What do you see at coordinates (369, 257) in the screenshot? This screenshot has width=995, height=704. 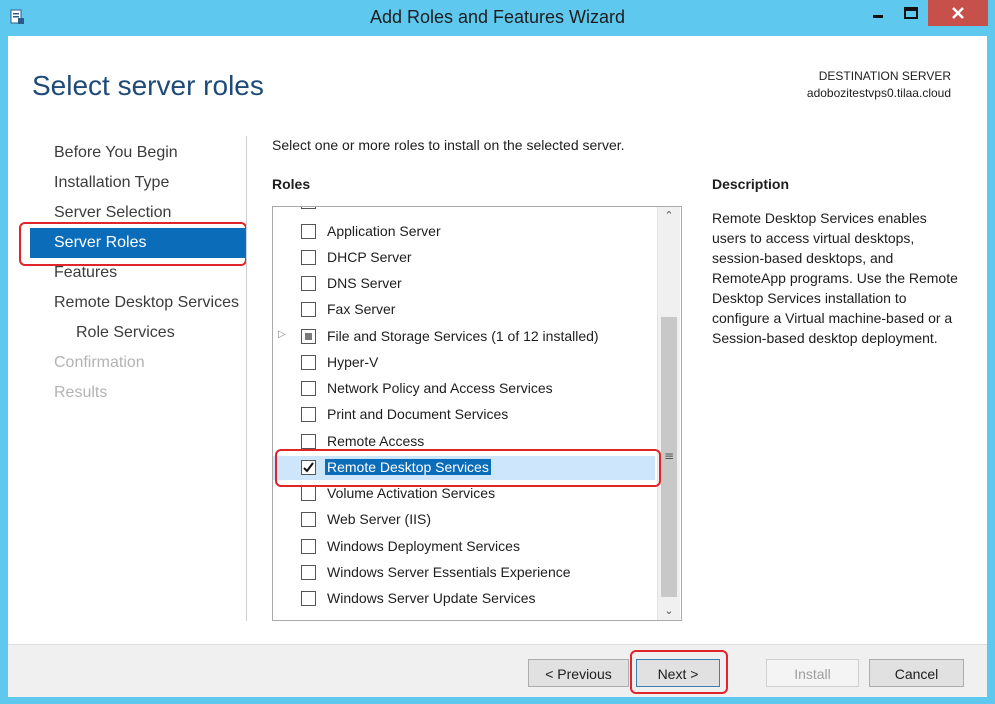 I see `role-label: DHCP Server` at bounding box center [369, 257].